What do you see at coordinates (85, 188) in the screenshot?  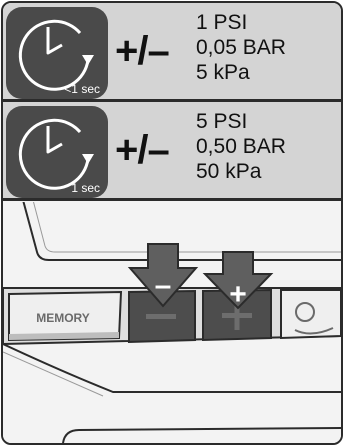 I see `duration-label: 1 sec` at bounding box center [85, 188].